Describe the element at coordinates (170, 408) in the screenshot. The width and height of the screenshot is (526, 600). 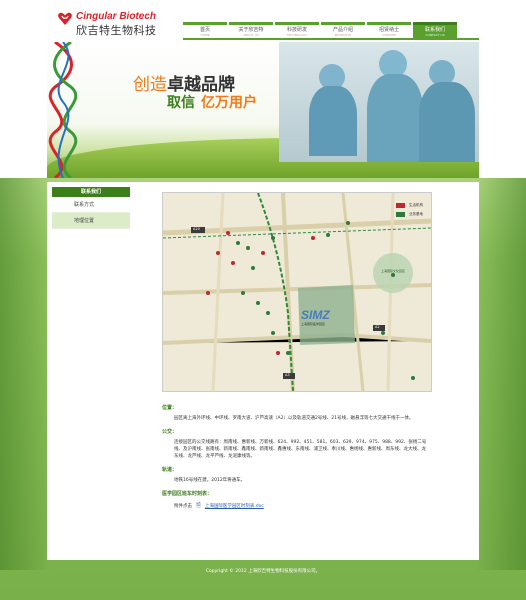
I see `section-title-location: 位置：` at that location.